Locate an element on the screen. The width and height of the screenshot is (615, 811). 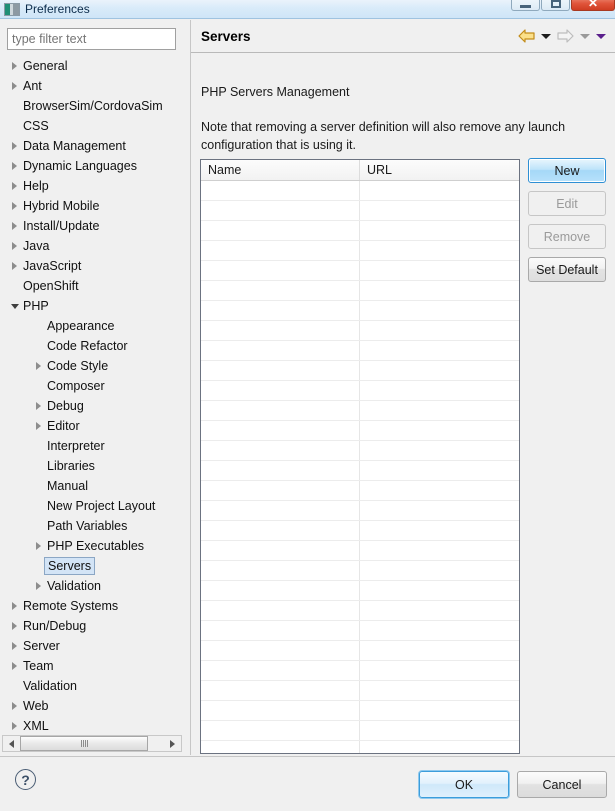
scrollbar-thumb is located at coordinates (84, 743).